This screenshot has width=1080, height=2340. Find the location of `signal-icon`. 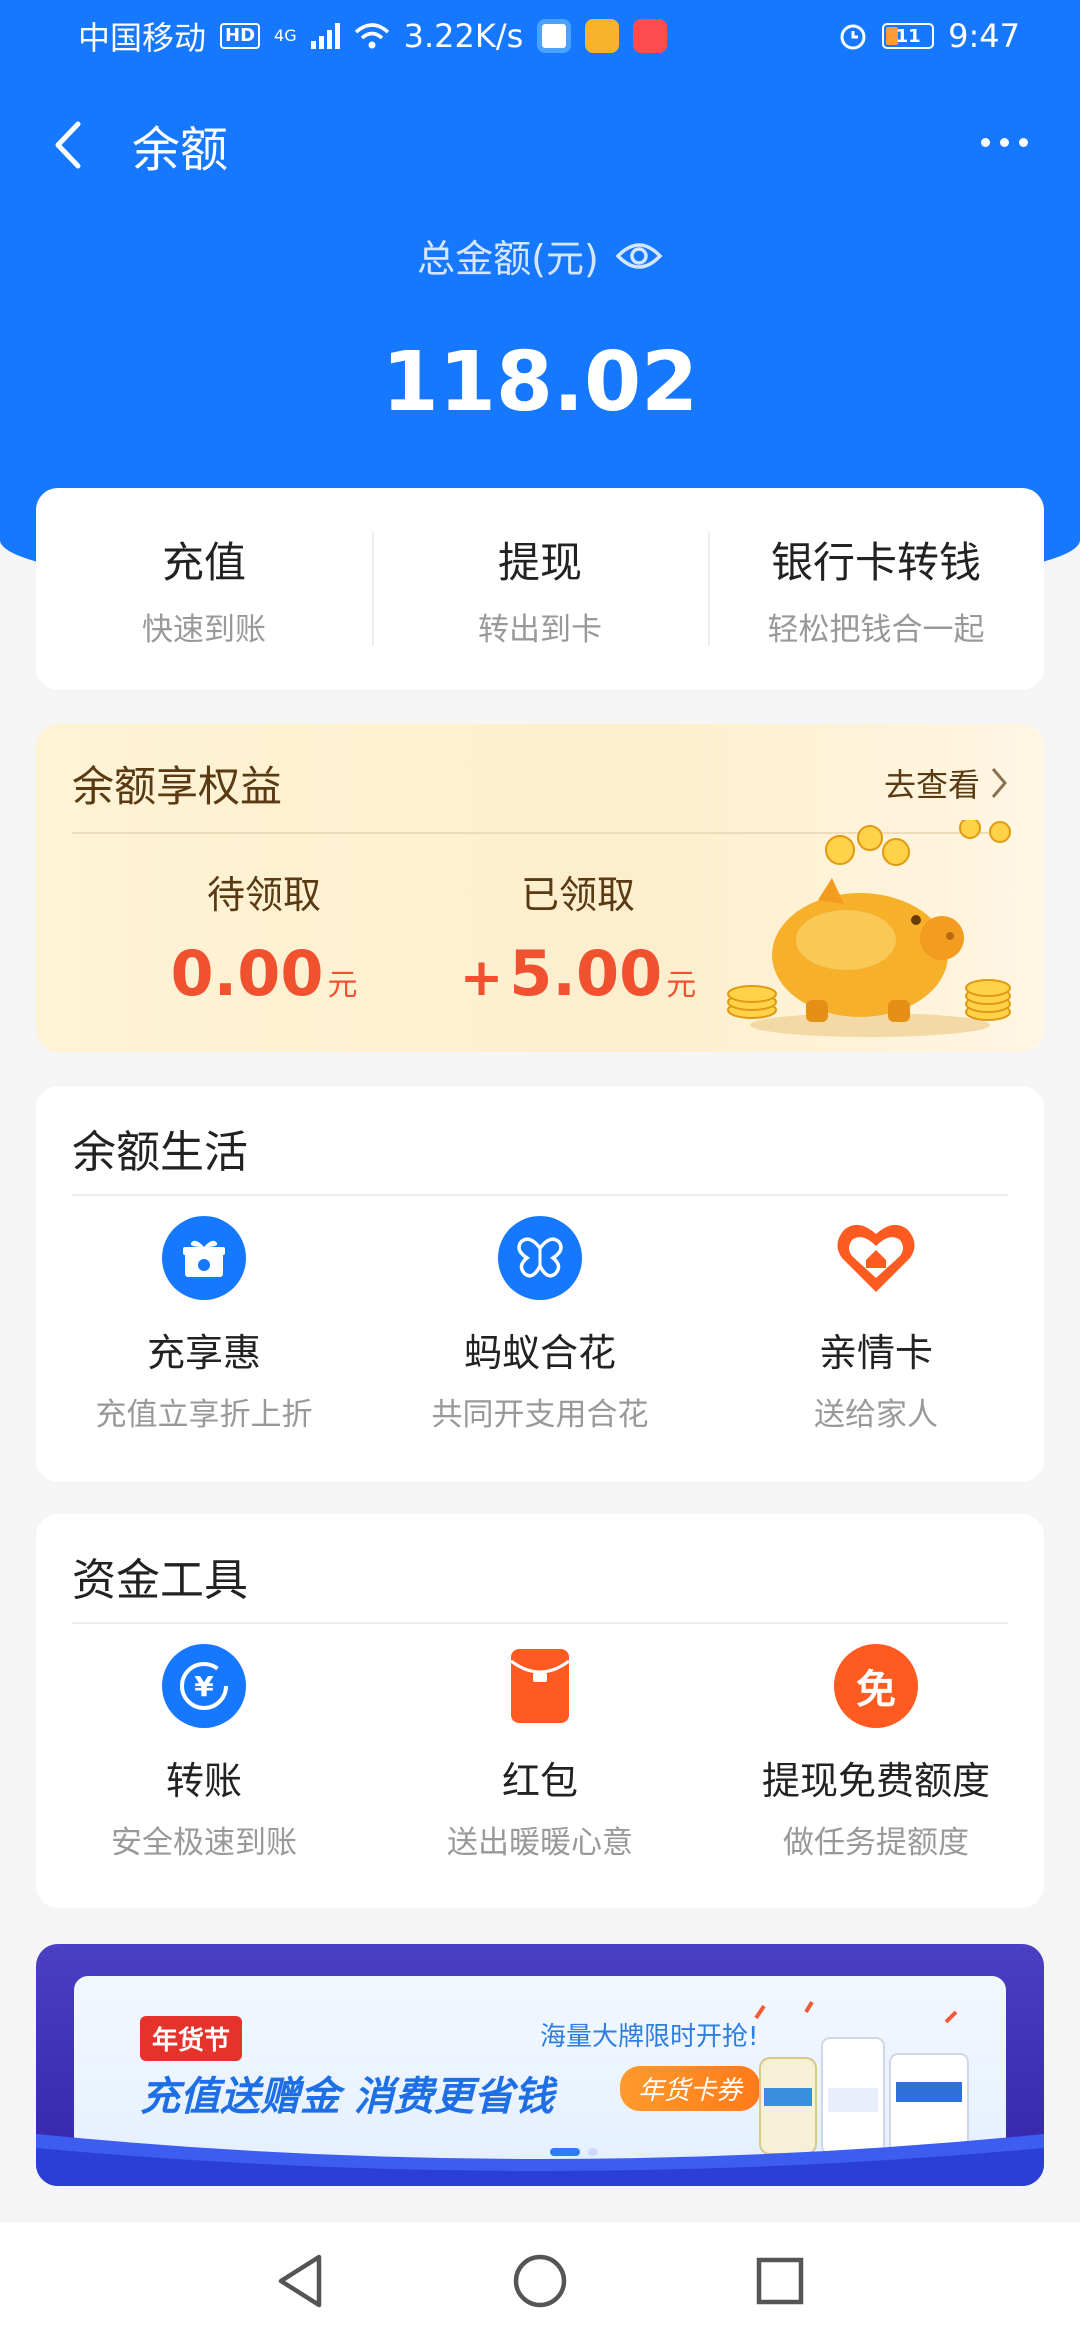

signal-icon is located at coordinates (325, 36).